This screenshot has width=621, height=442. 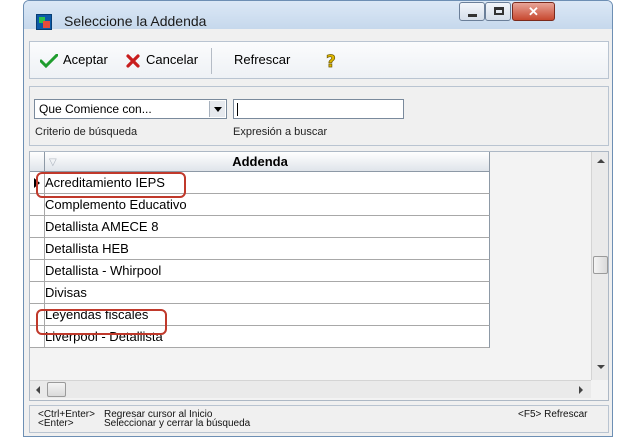 I want to click on grid-header: ▽ Addenda, so click(x=260, y=162).